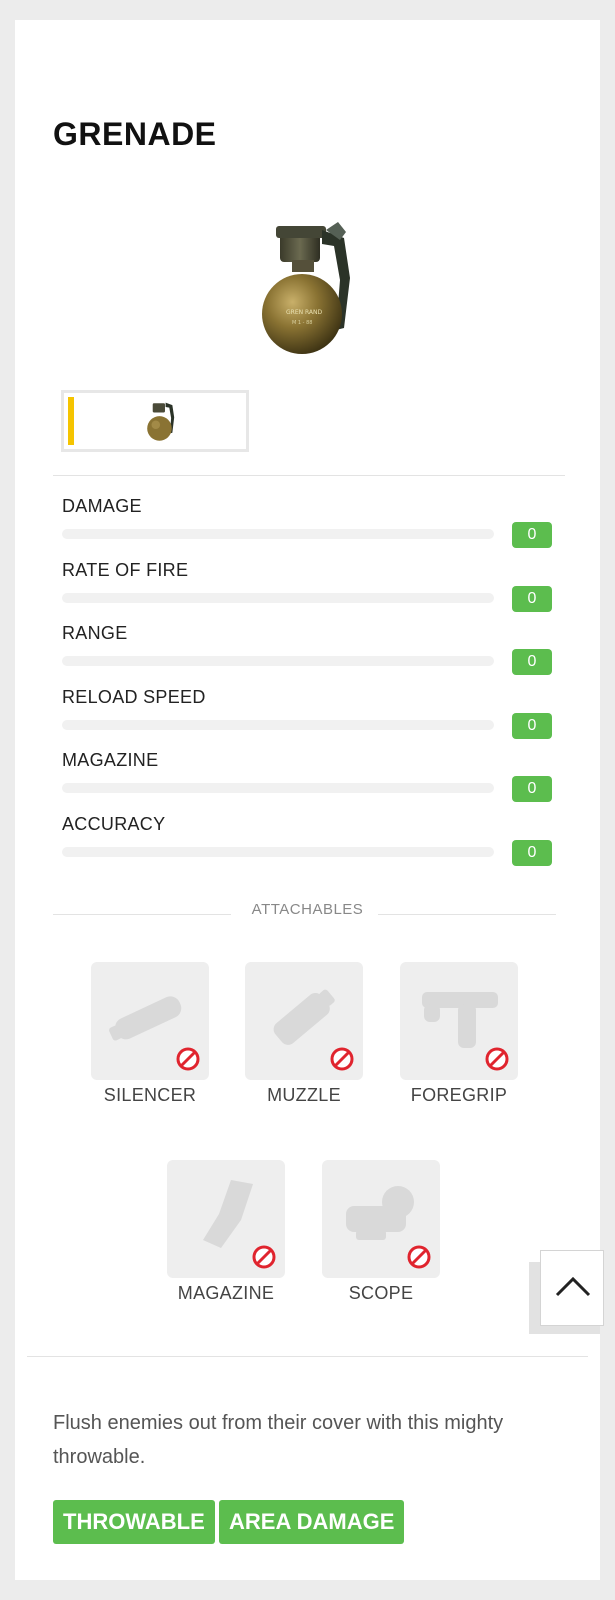 The height and width of the screenshot is (1600, 615). What do you see at coordinates (380, 1213) in the screenshot?
I see `scope-icon` at bounding box center [380, 1213].